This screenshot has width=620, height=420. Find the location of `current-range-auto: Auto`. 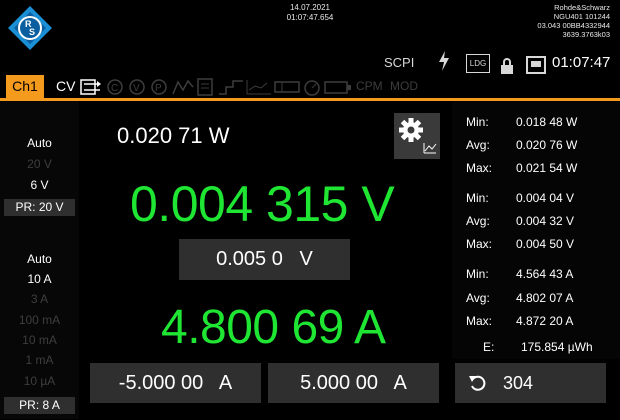

current-range-auto: Auto is located at coordinates (39, 259).